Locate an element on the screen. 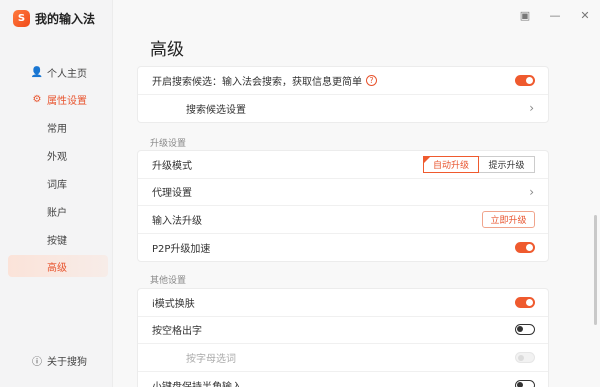  search-settings-card: 开启搜索候选：输入法会搜索，获取信息更简单 ? 搜索候选设置 › is located at coordinates (343, 94).